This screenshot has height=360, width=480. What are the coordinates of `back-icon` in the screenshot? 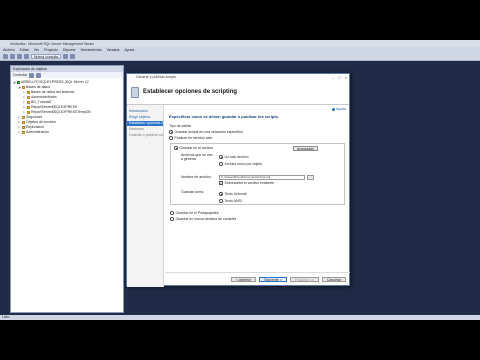 It's located at (5, 56).